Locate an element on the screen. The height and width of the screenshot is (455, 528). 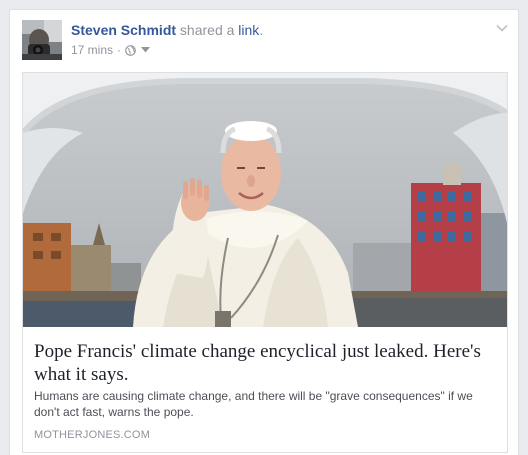
timestamp: 17 mins is located at coordinates (92, 50).